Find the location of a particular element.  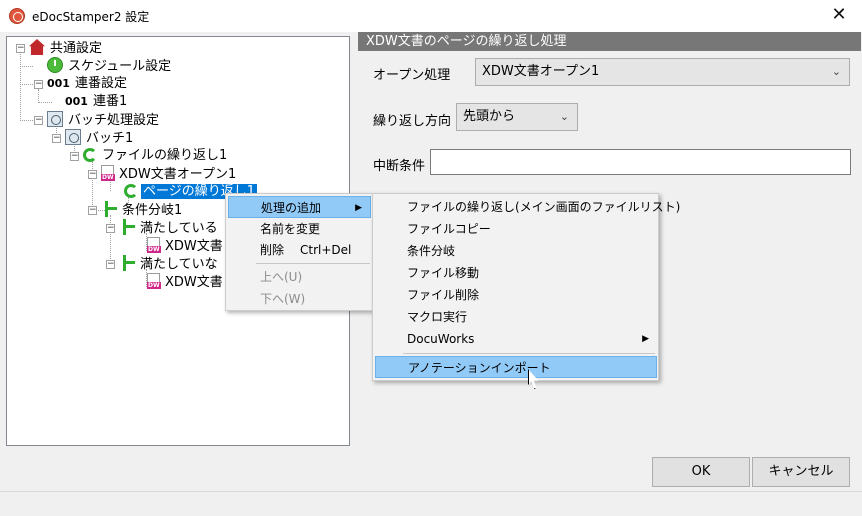

submenu-item-macro: マクロ実行 is located at coordinates (516, 317).